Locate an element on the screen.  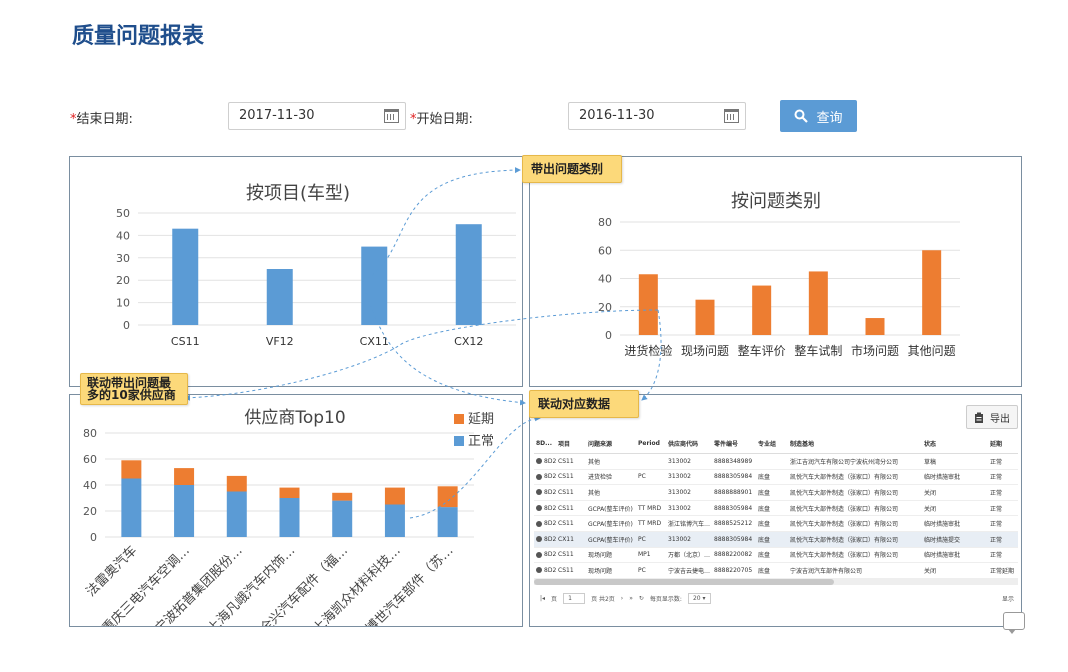
chat-bubble-icon is located at coordinates (1014, 623).